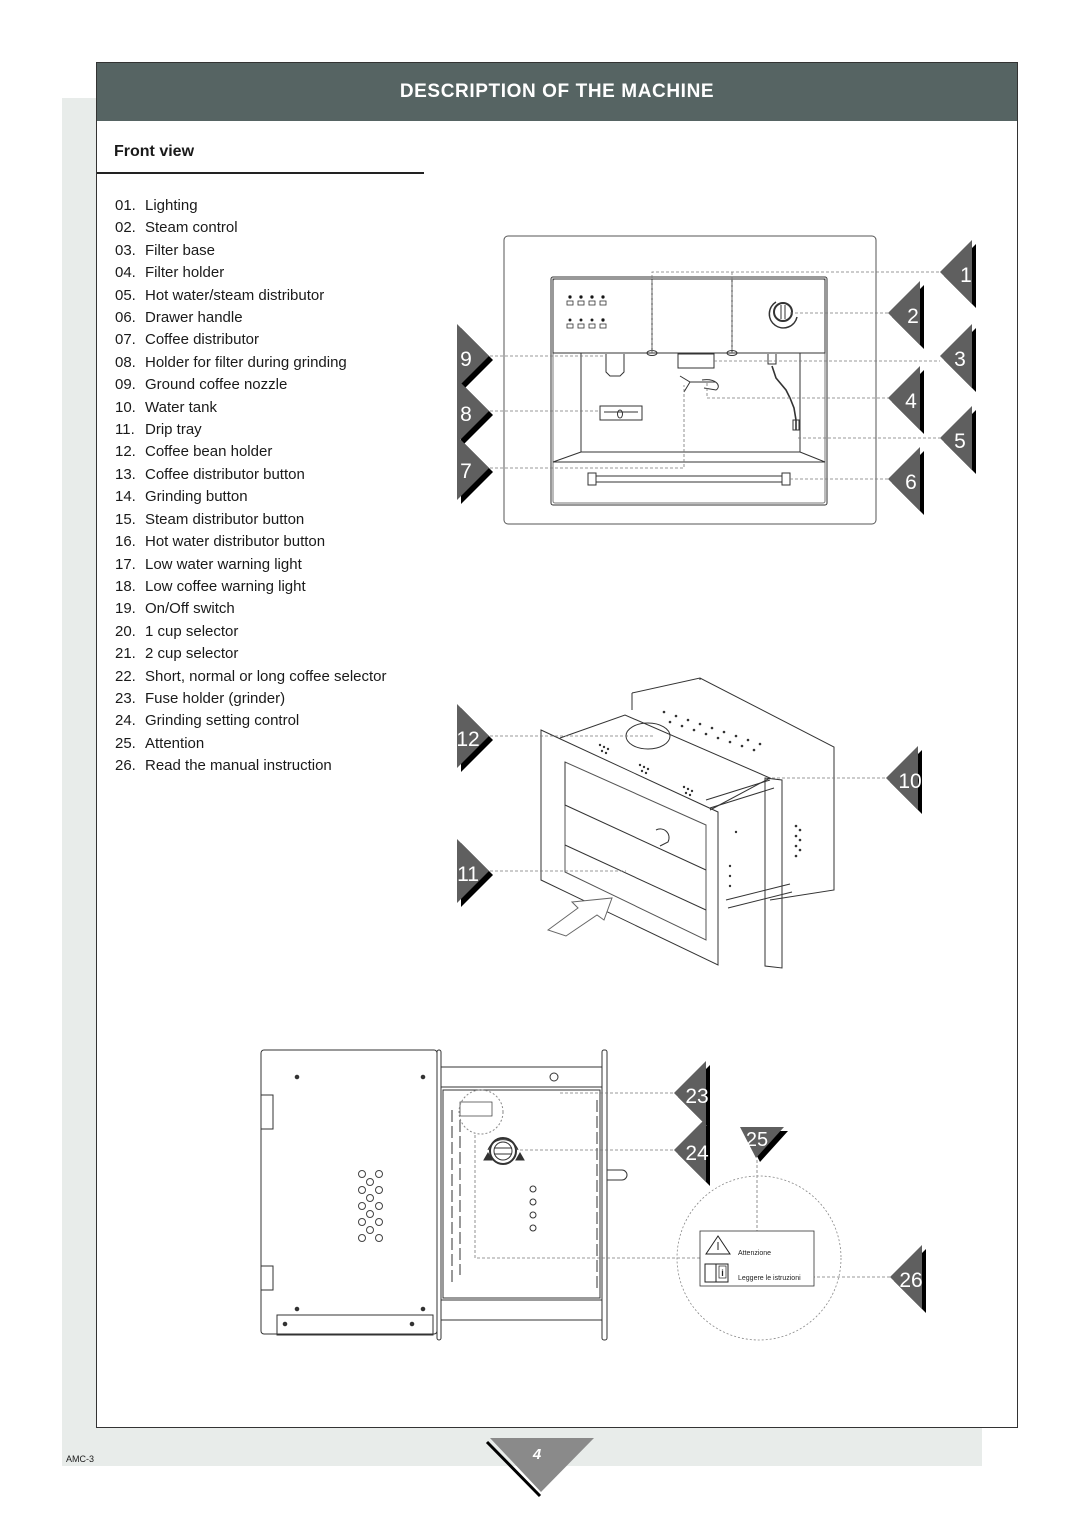 The height and width of the screenshot is (1528, 1080). What do you see at coordinates (466, 359) in the screenshot?
I see `svg-text: 9` at bounding box center [466, 359].